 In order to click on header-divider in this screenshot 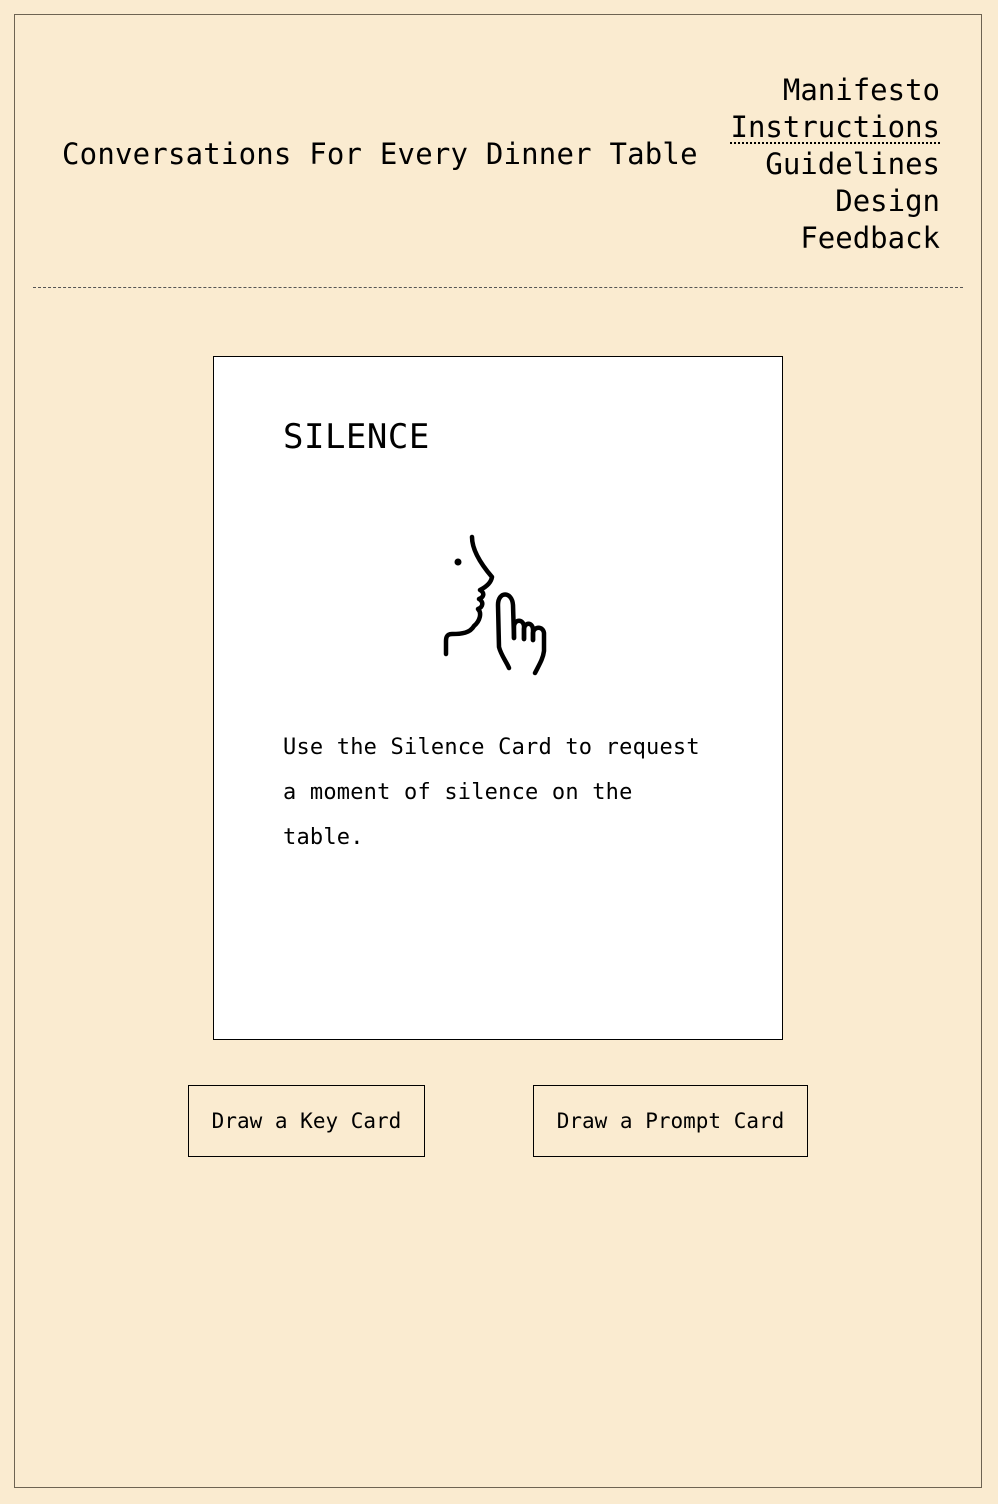, I will do `click(498, 287)`.